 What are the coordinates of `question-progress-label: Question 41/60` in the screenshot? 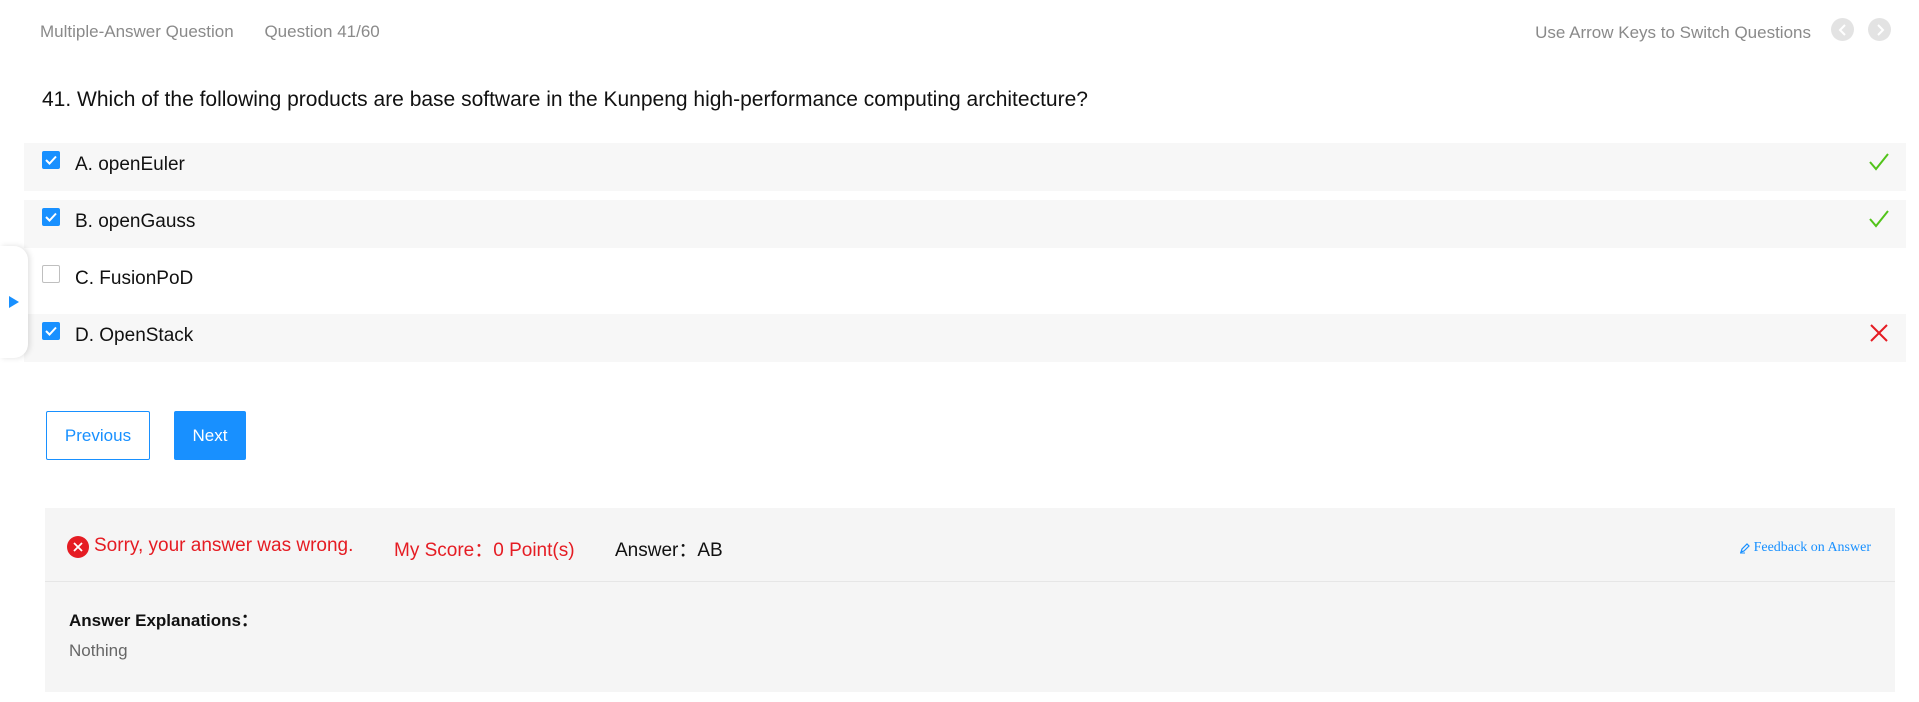 It's located at (322, 31).